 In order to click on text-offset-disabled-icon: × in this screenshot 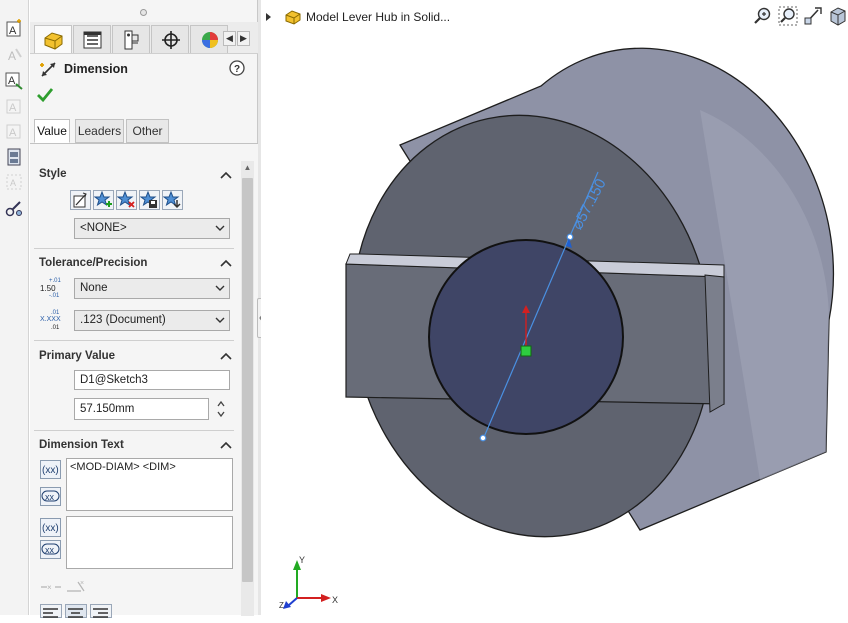, I will do `click(51, 587)`.